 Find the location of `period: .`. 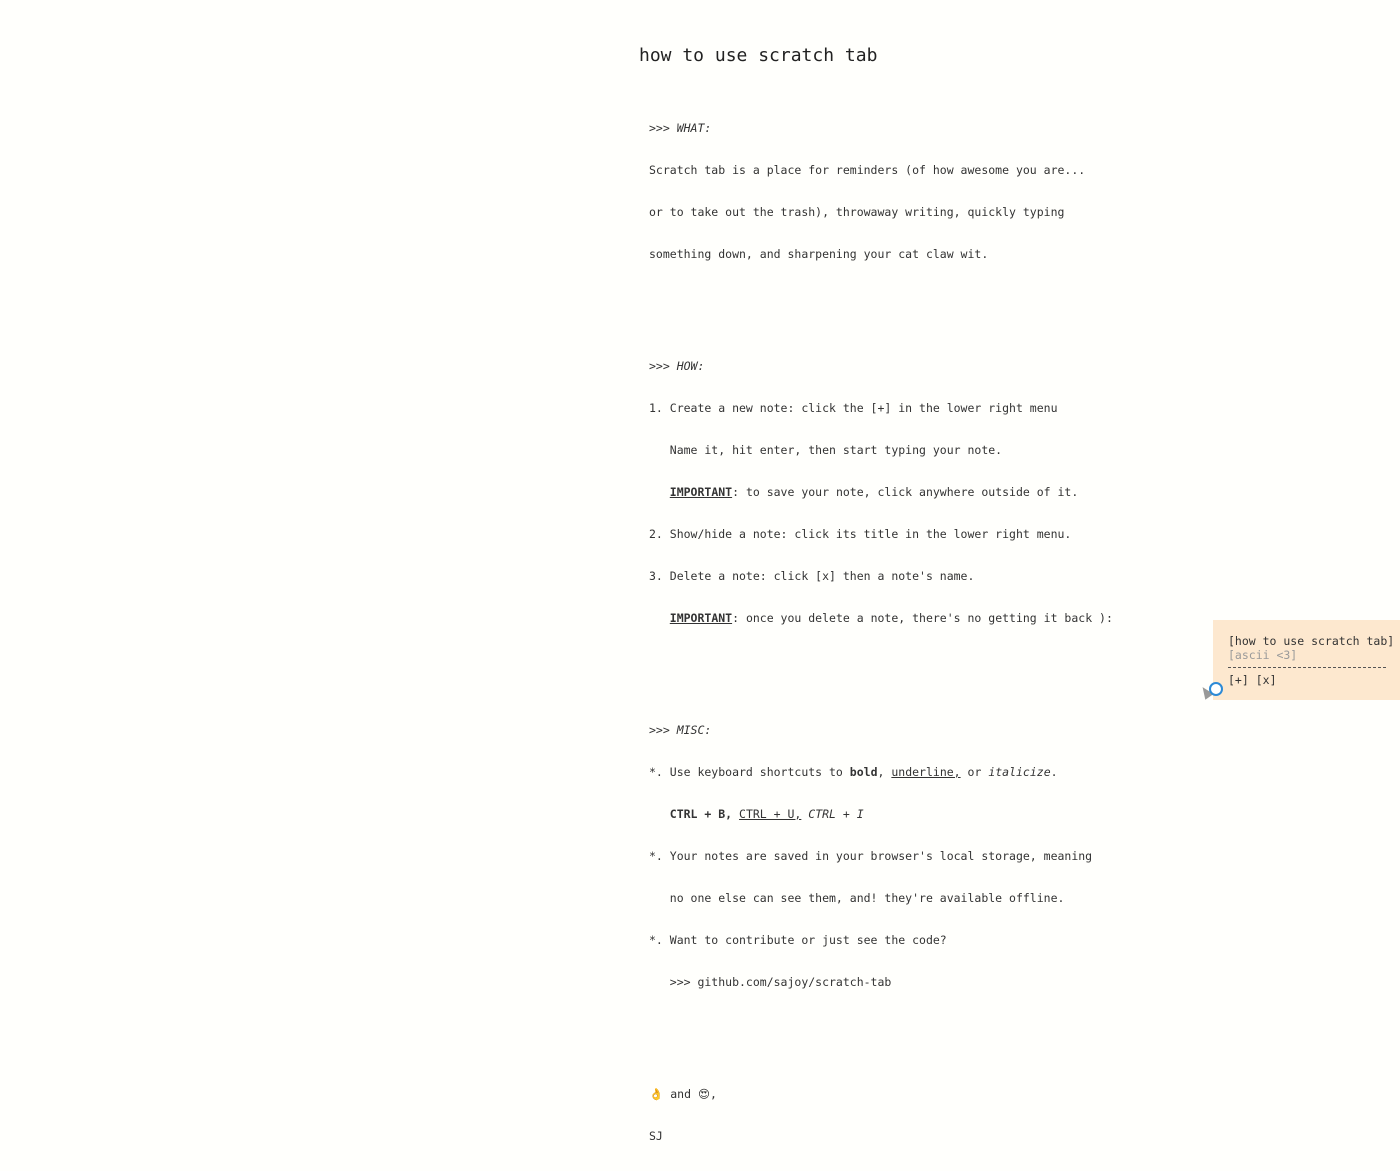

period: . is located at coordinates (1054, 772).